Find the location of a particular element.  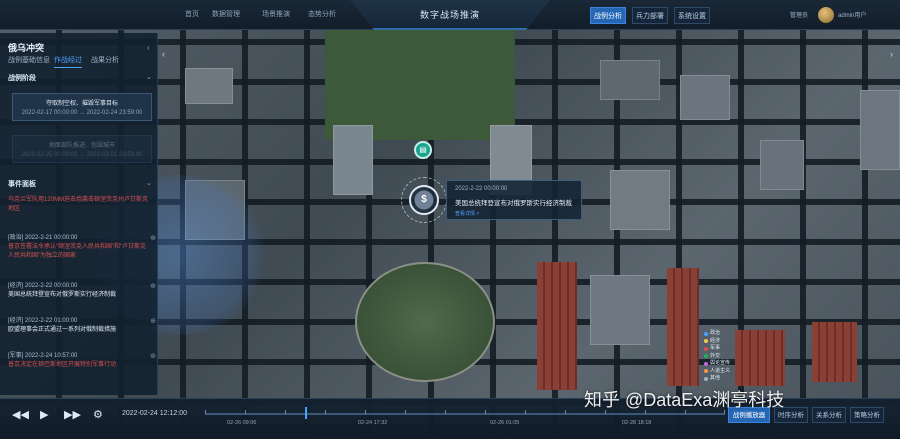

event-item: 乌克兰军队用120MM迫击炮袭击顿涅茨克州卢甘斯克地区 is located at coordinates (78, 205).